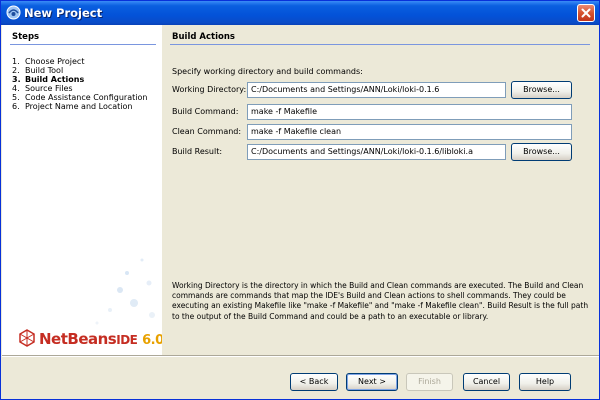 The height and width of the screenshot is (400, 600). I want to click on step-item-build-actions: 3. Build Actions, so click(48, 79).